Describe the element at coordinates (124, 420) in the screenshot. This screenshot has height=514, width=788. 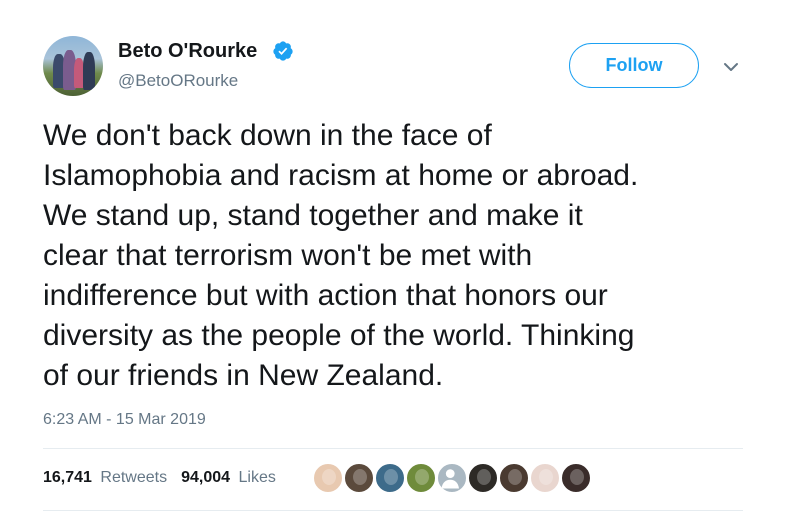
I see `tweet-timestamp: 6:23 AM - 15 Mar 2019` at that location.